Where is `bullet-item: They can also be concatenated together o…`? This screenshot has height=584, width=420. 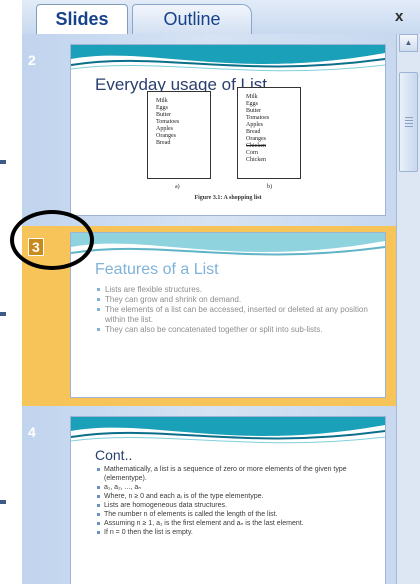 bullet-item: They can also be concatenated together o… is located at coordinates (237, 330).